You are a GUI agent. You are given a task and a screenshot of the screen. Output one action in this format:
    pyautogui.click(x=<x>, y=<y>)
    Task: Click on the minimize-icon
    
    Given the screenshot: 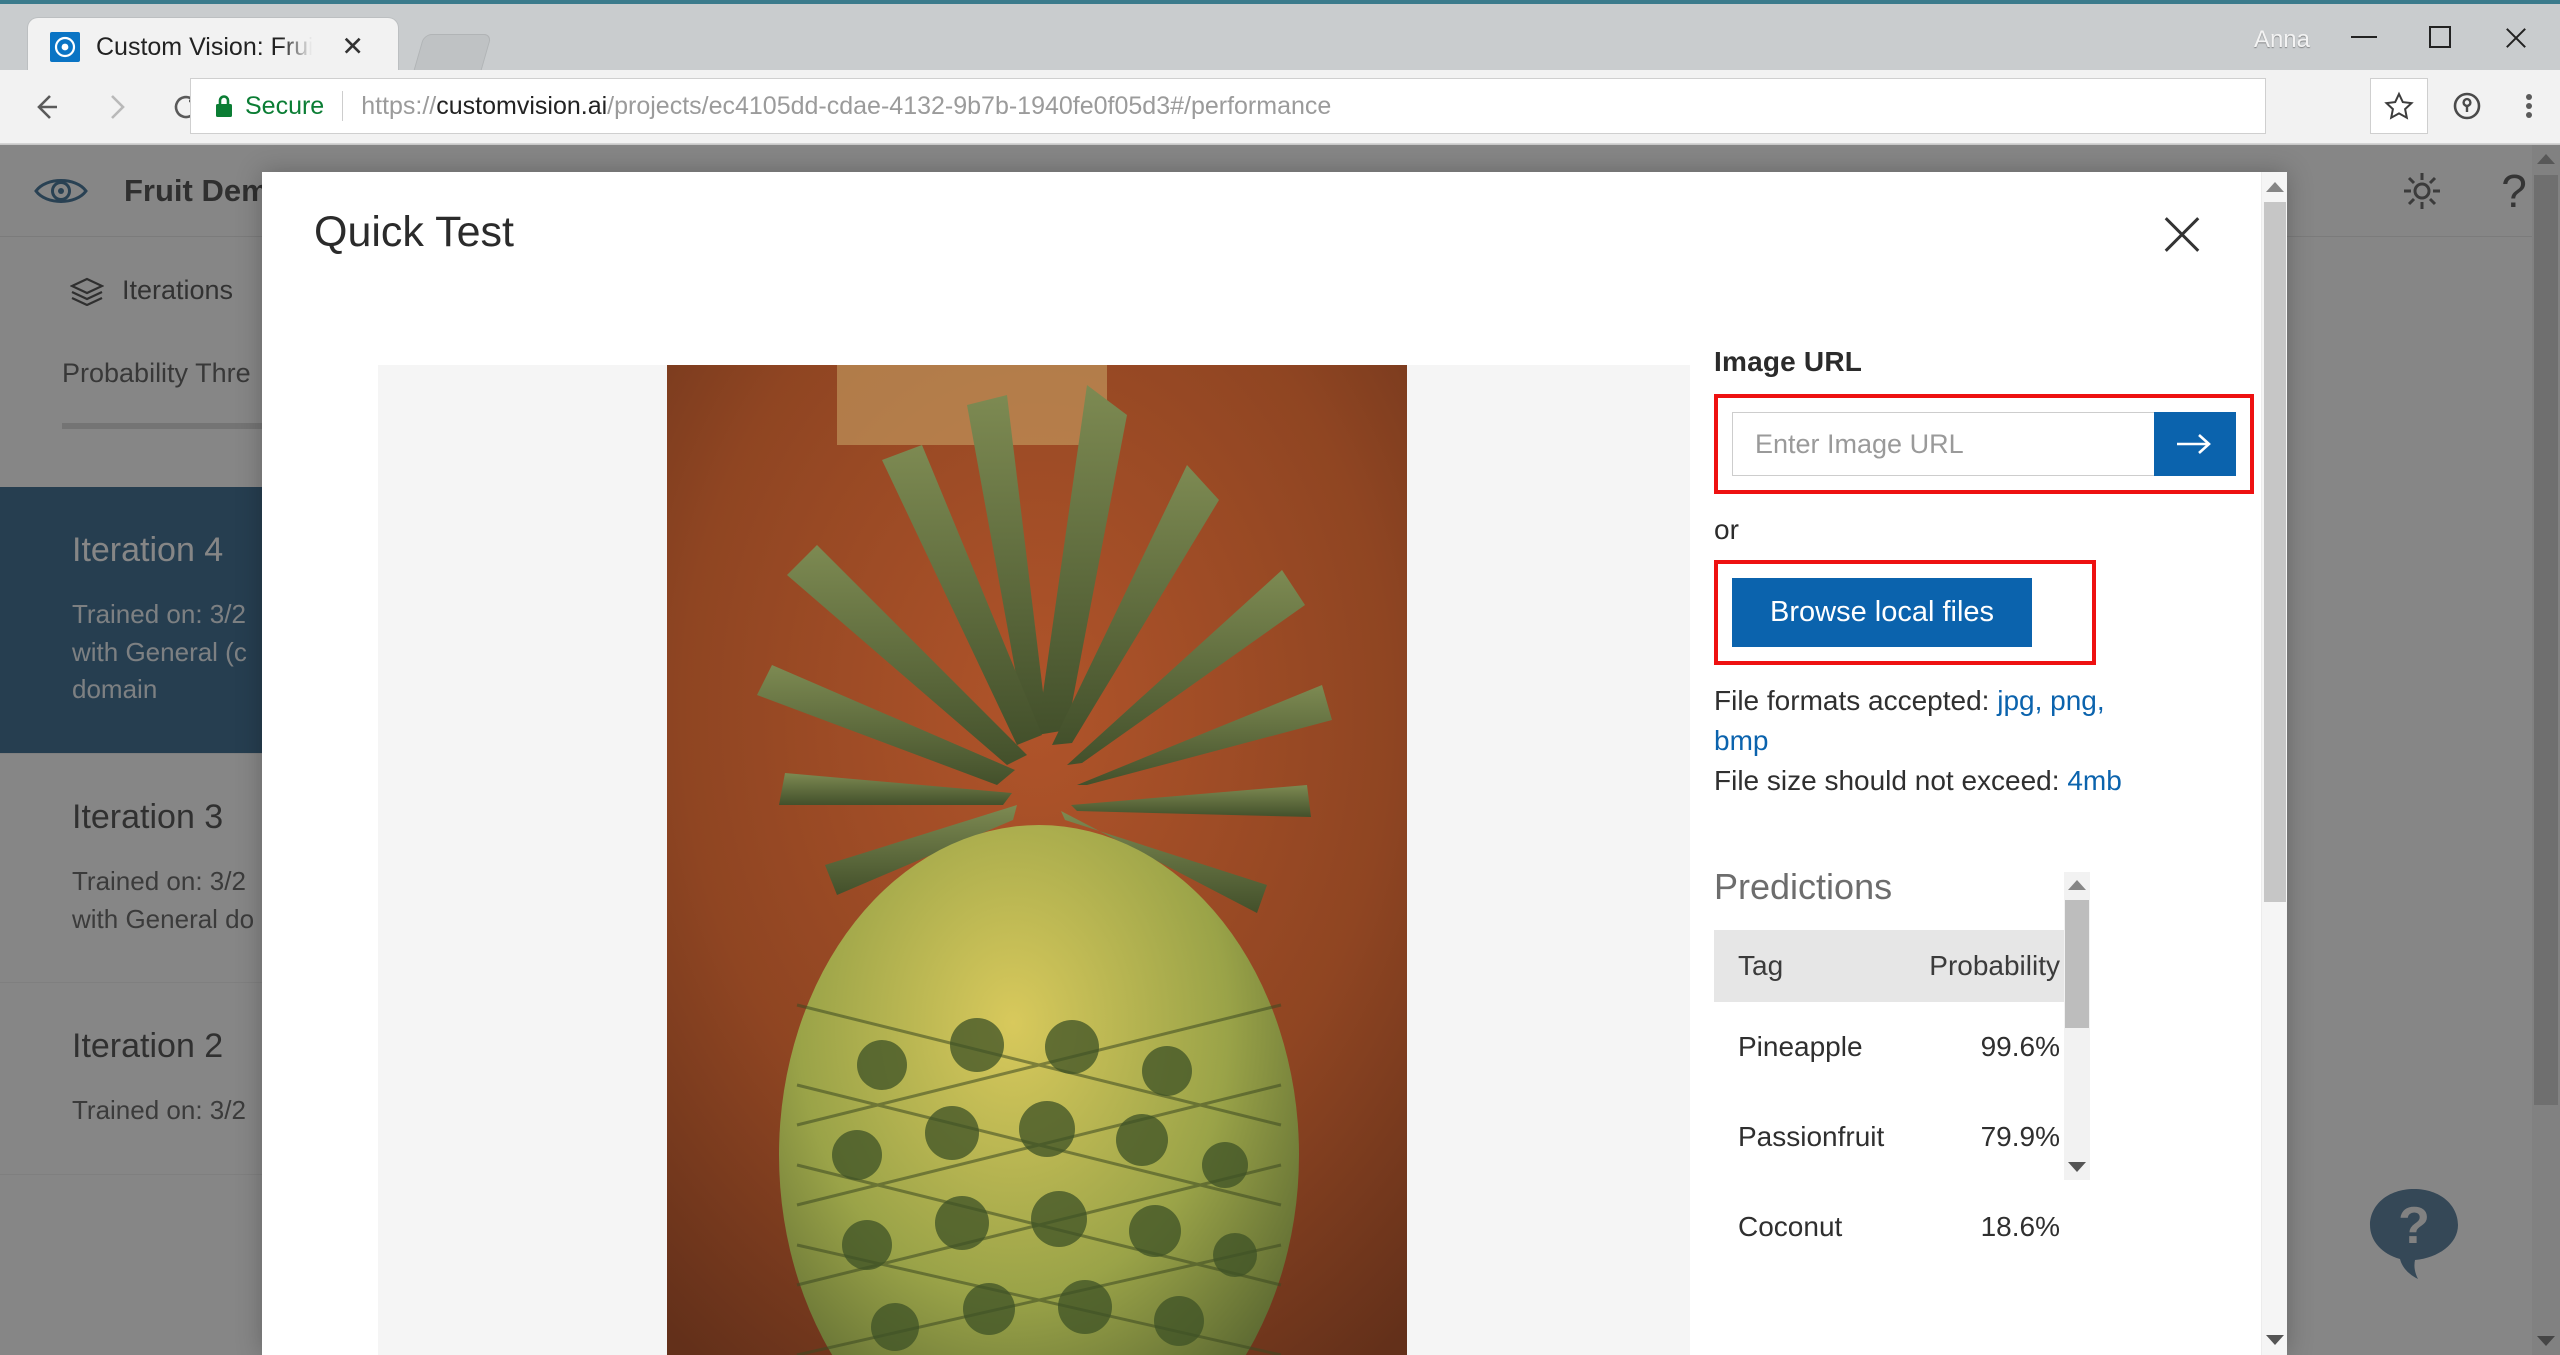 What is the action you would take?
    pyautogui.click(x=2364, y=37)
    